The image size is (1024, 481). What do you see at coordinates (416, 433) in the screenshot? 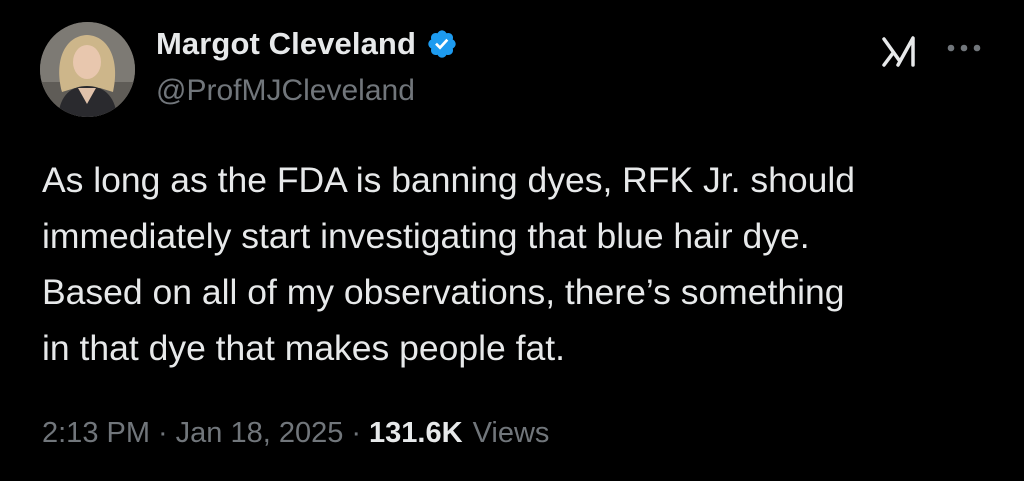
I see `views-count: 131.6K` at bounding box center [416, 433].